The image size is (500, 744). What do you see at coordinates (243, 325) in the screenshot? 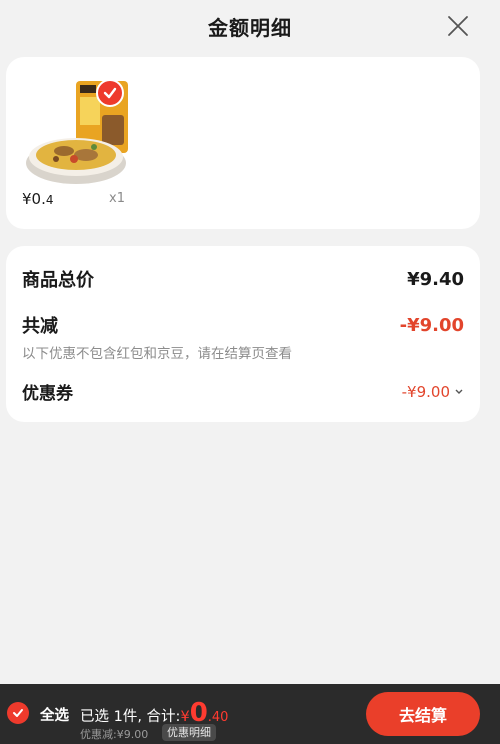
I see `reduce-row: 共减 -¥9.00` at bounding box center [243, 325].